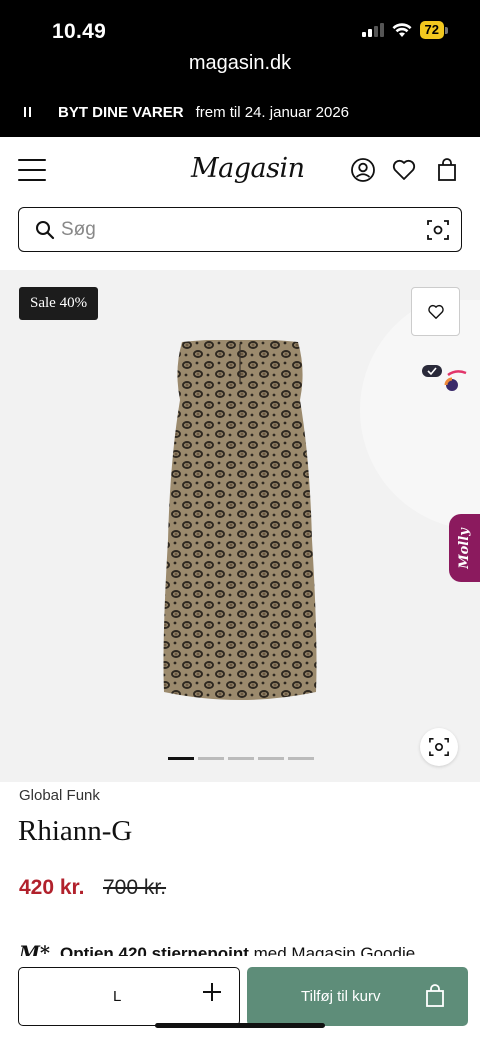  Describe the element at coordinates (240, 63) in the screenshot. I see `url-bar: magasin.dk` at that location.